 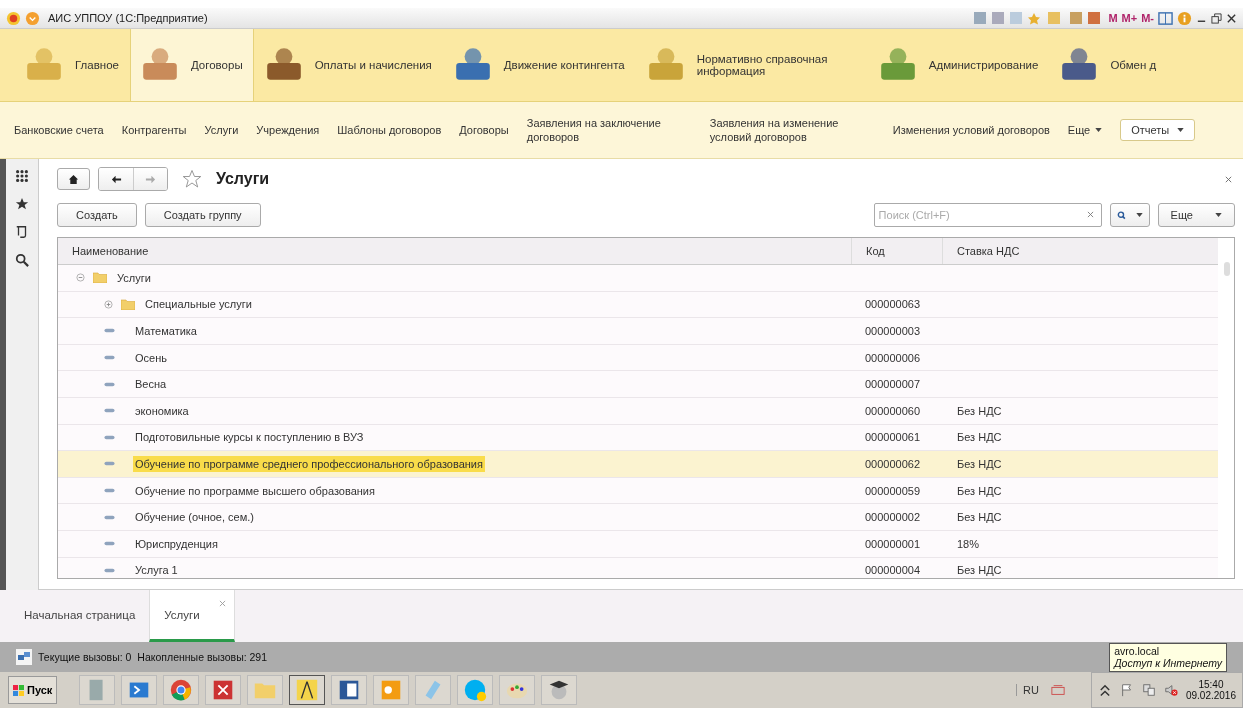 I want to click on name-cell-text: Осень, so click(x=151, y=358).